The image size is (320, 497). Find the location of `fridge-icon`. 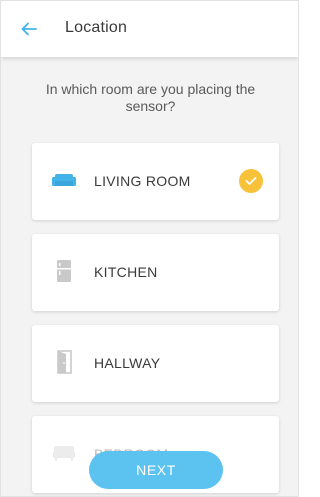

fridge-icon is located at coordinates (64, 271).